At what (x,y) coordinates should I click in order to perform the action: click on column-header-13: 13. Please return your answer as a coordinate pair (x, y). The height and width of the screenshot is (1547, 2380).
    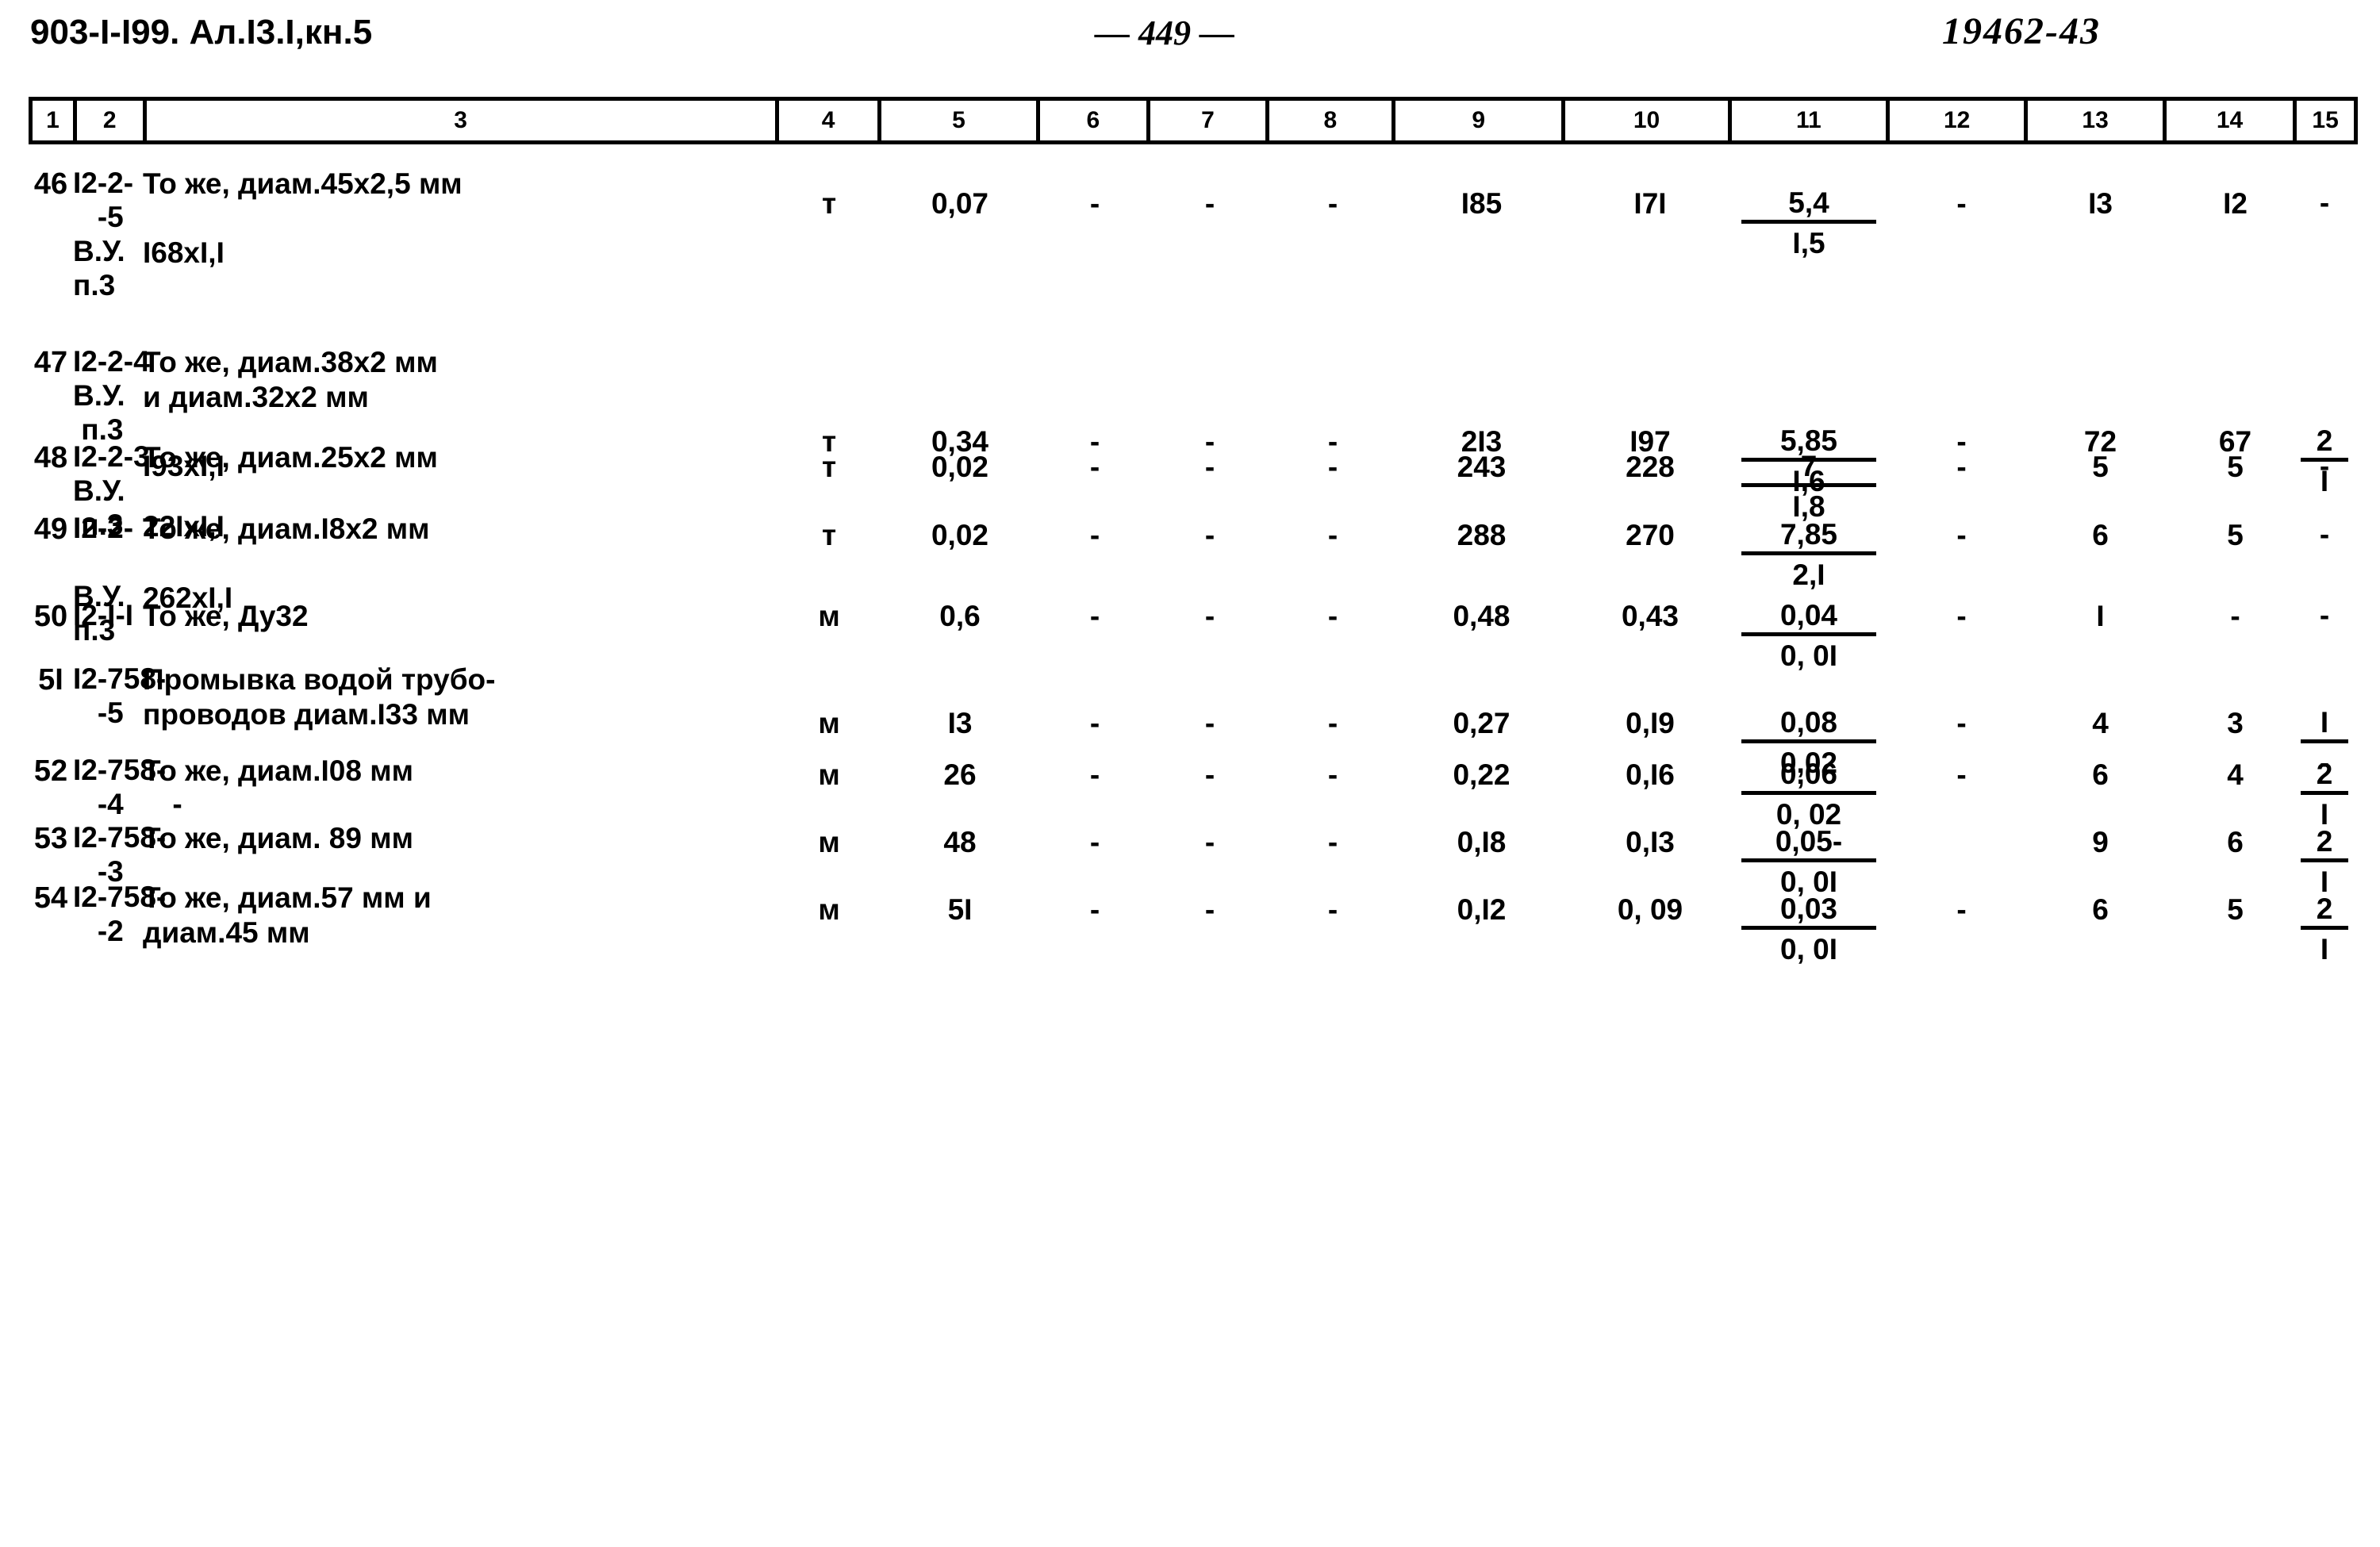
    Looking at the image, I should click on (2097, 120).